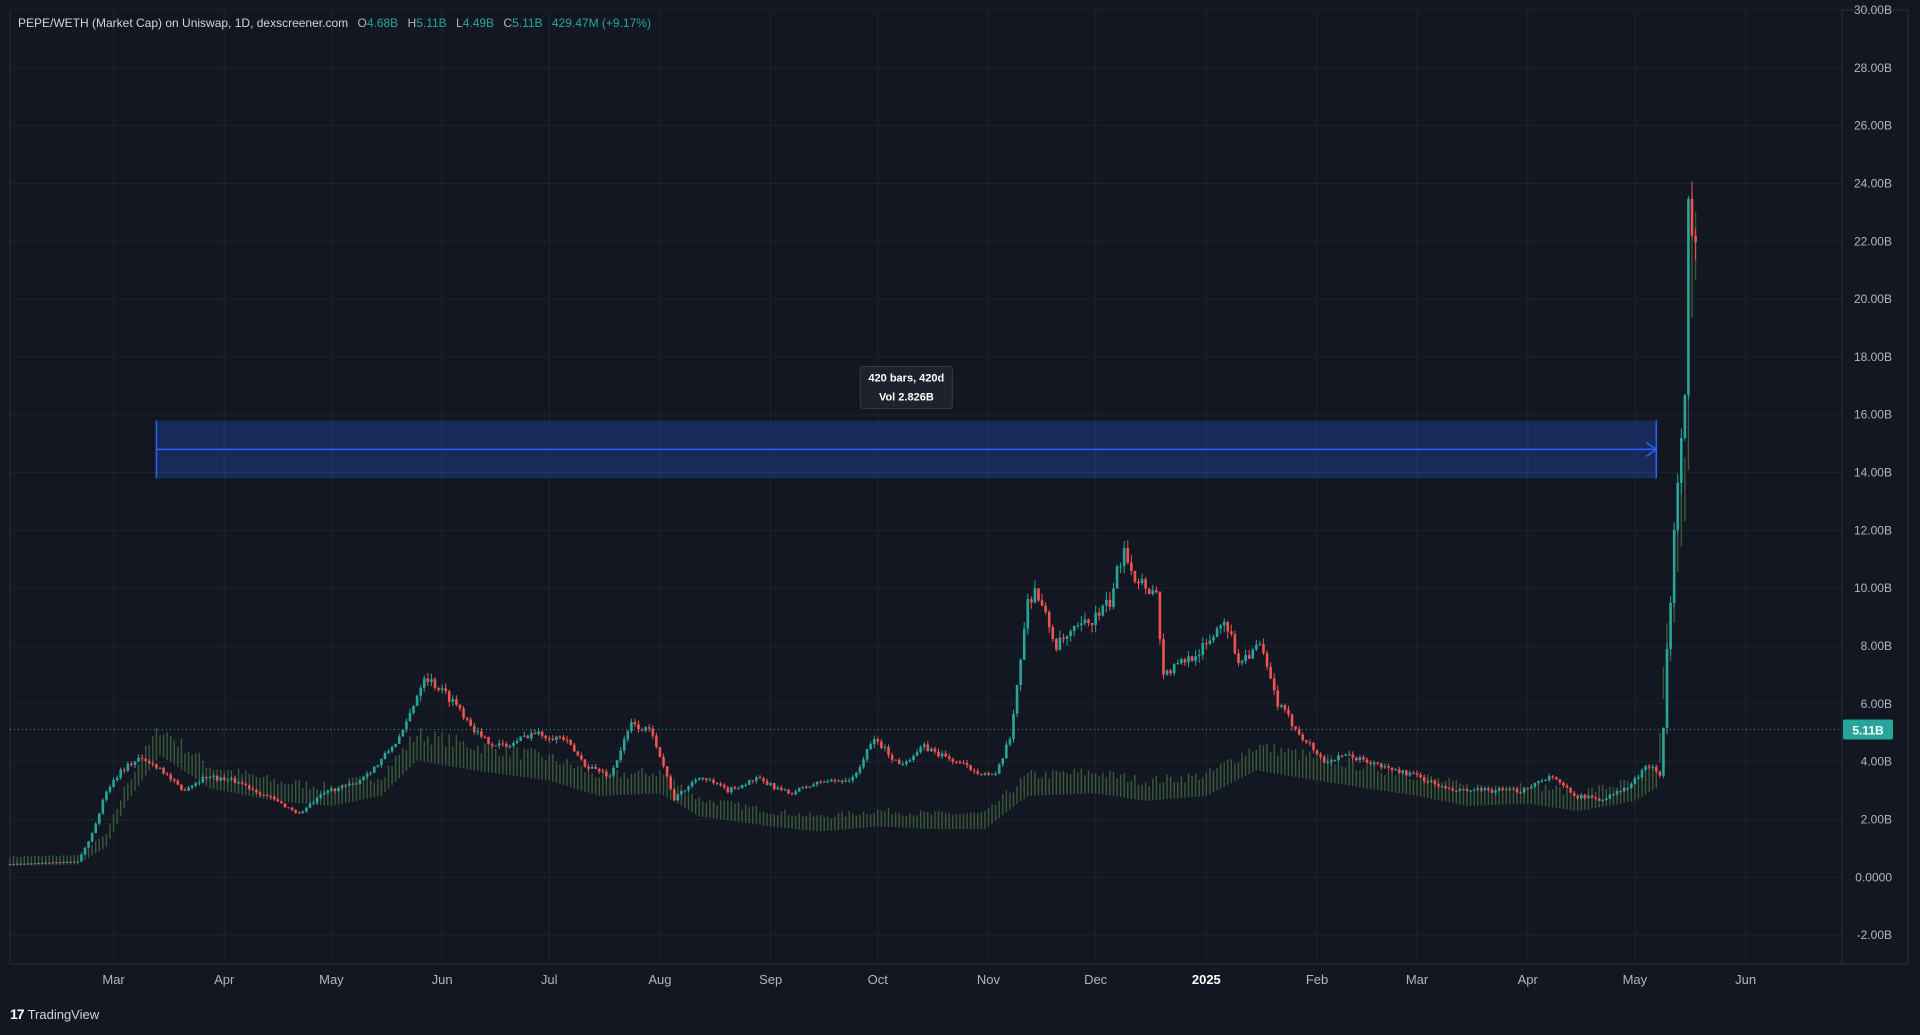 The height and width of the screenshot is (1035, 1920). What do you see at coordinates (1745, 979) in the screenshot?
I see `x-tick-label: Jun` at bounding box center [1745, 979].